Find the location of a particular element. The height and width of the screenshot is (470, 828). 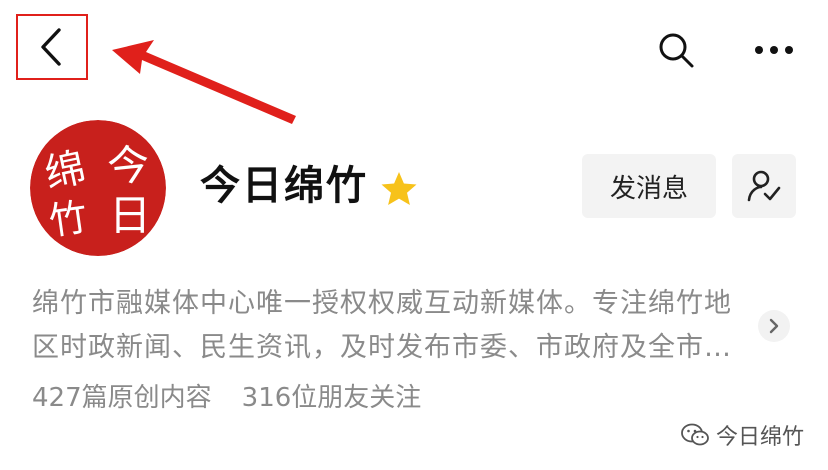

more-dots-icon is located at coordinates (774, 50).